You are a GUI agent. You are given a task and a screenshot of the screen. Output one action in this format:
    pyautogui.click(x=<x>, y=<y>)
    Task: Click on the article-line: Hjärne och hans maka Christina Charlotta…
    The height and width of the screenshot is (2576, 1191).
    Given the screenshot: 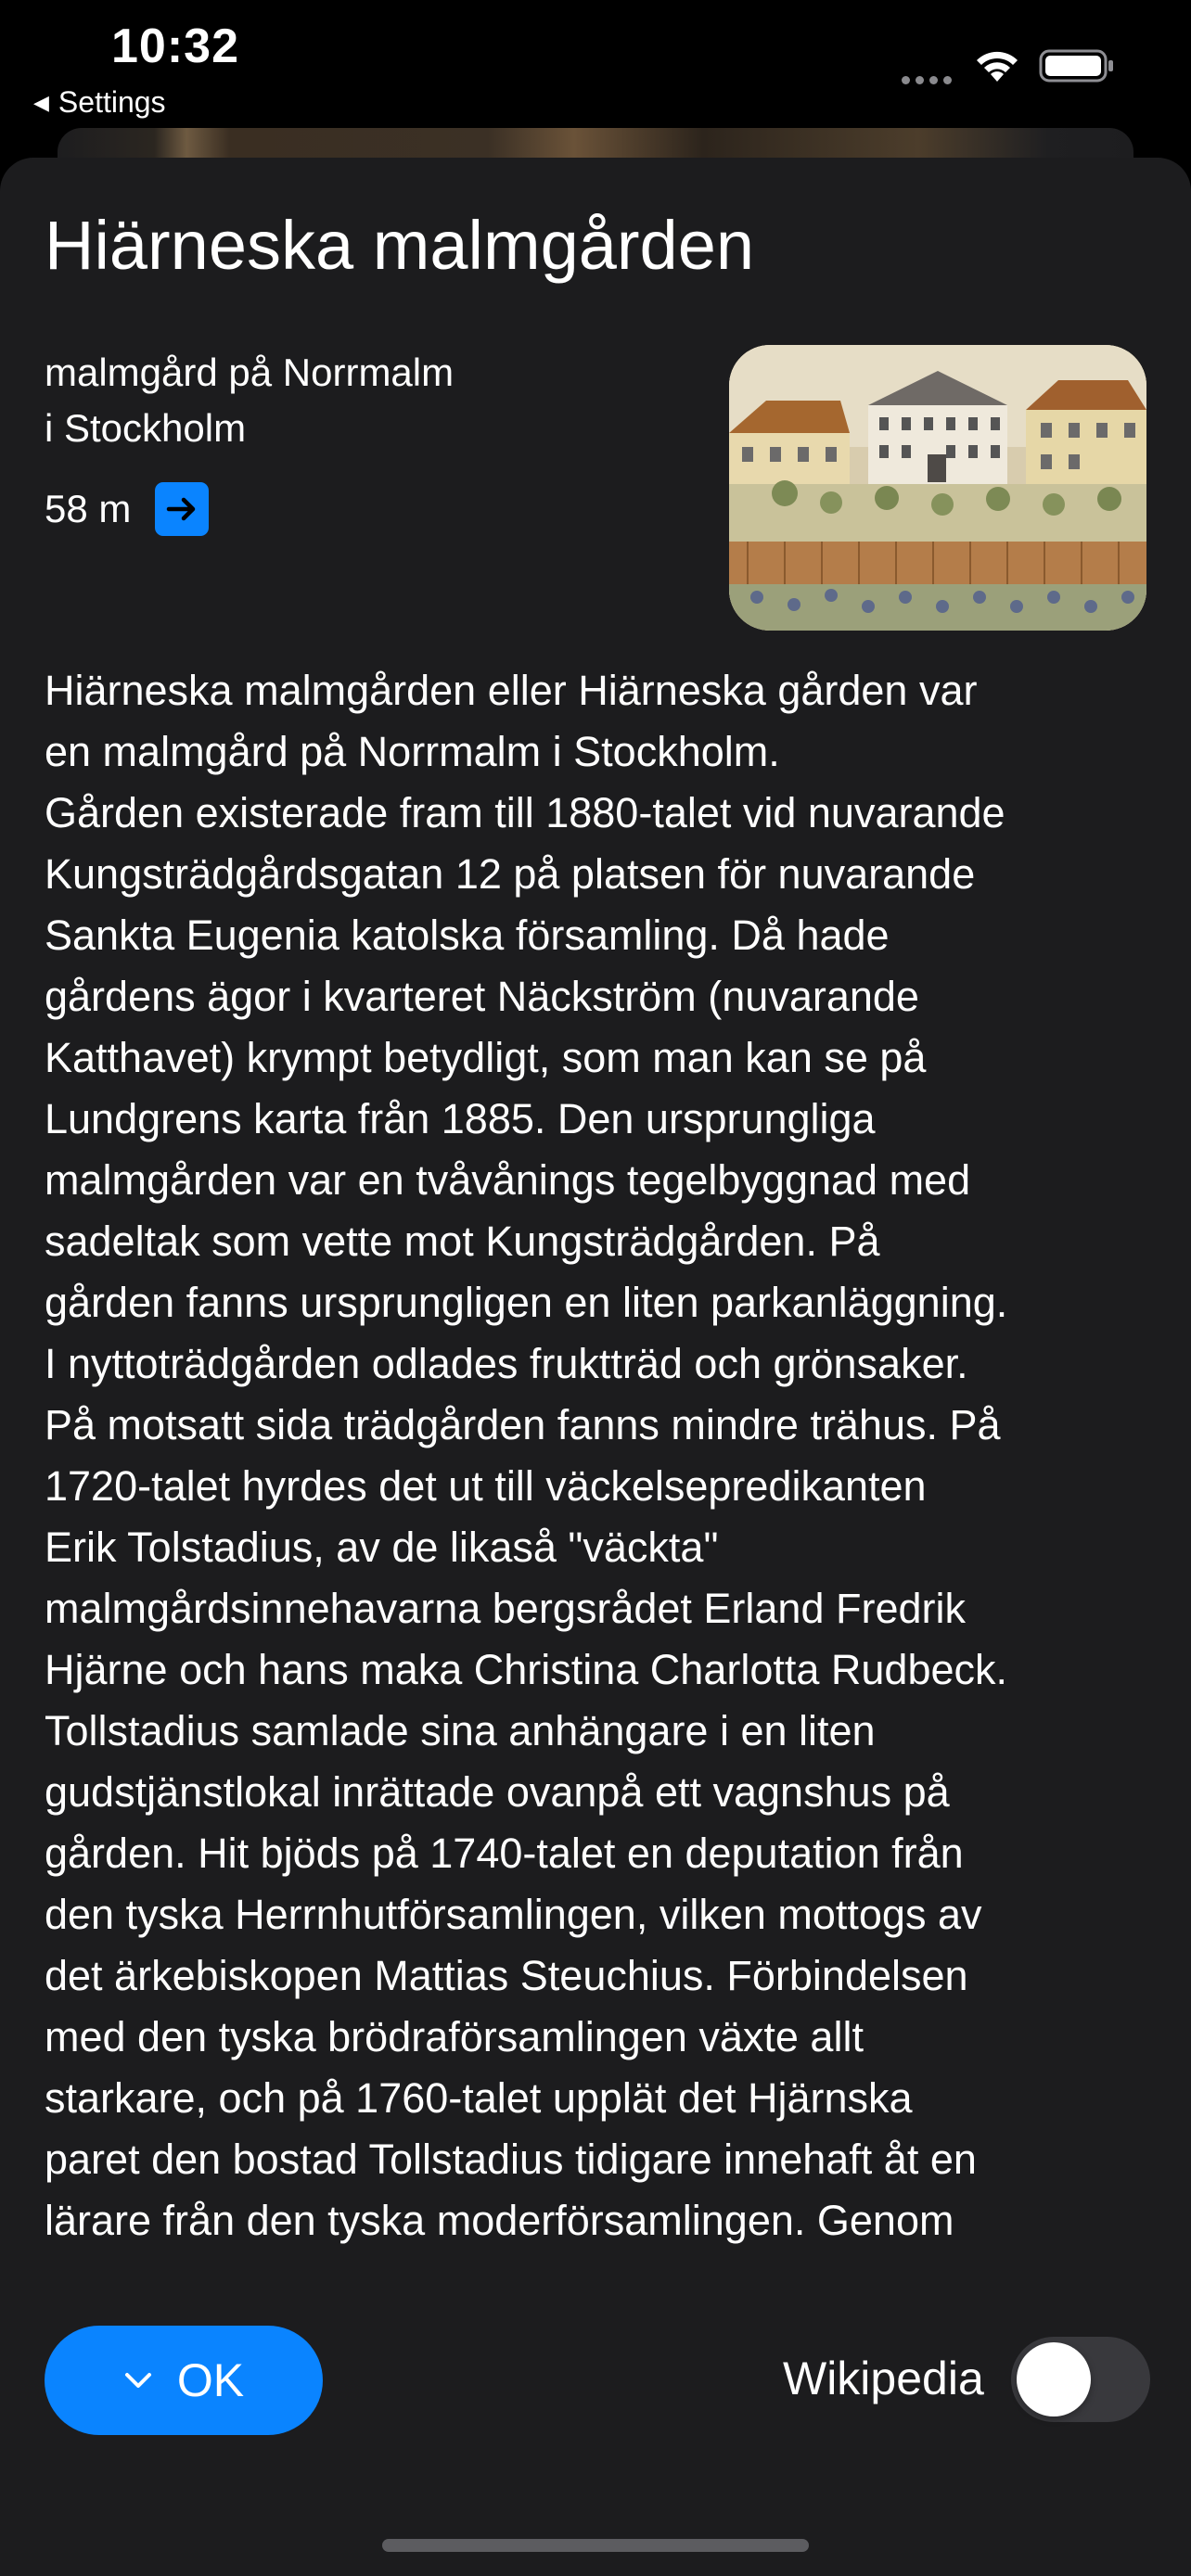 What is the action you would take?
    pyautogui.click(x=526, y=1669)
    